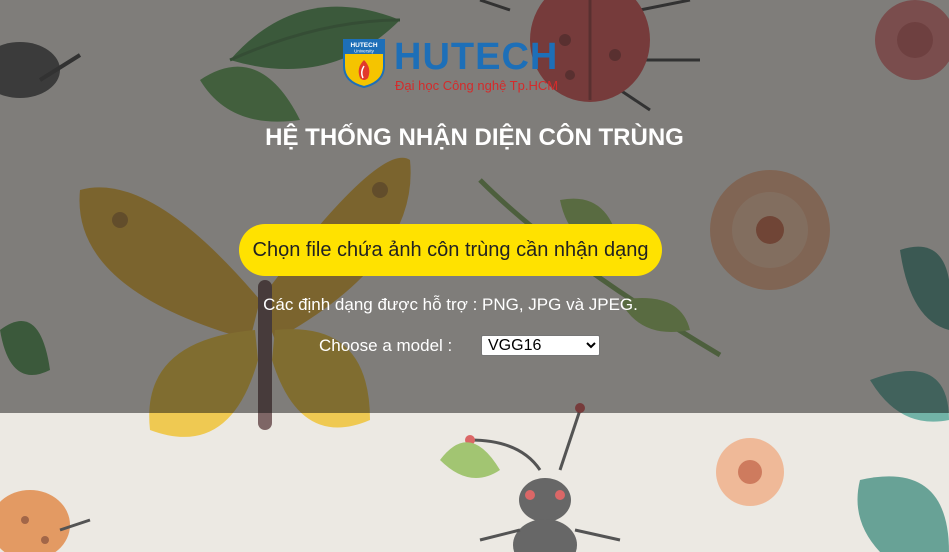 The width and height of the screenshot is (949, 552). Describe the element at coordinates (364, 51) in the screenshot. I see `shield-sublabel: University` at that location.